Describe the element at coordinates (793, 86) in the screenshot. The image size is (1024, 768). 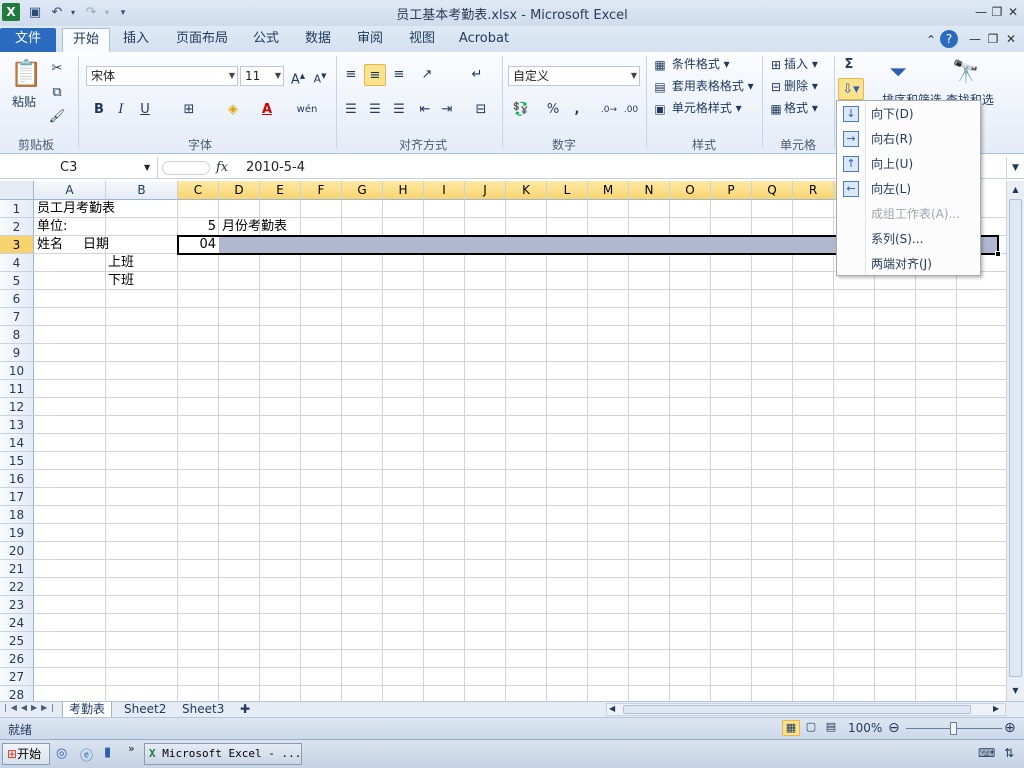
I see `delete-cells-button: ⊟ 删除 ▾` at that location.